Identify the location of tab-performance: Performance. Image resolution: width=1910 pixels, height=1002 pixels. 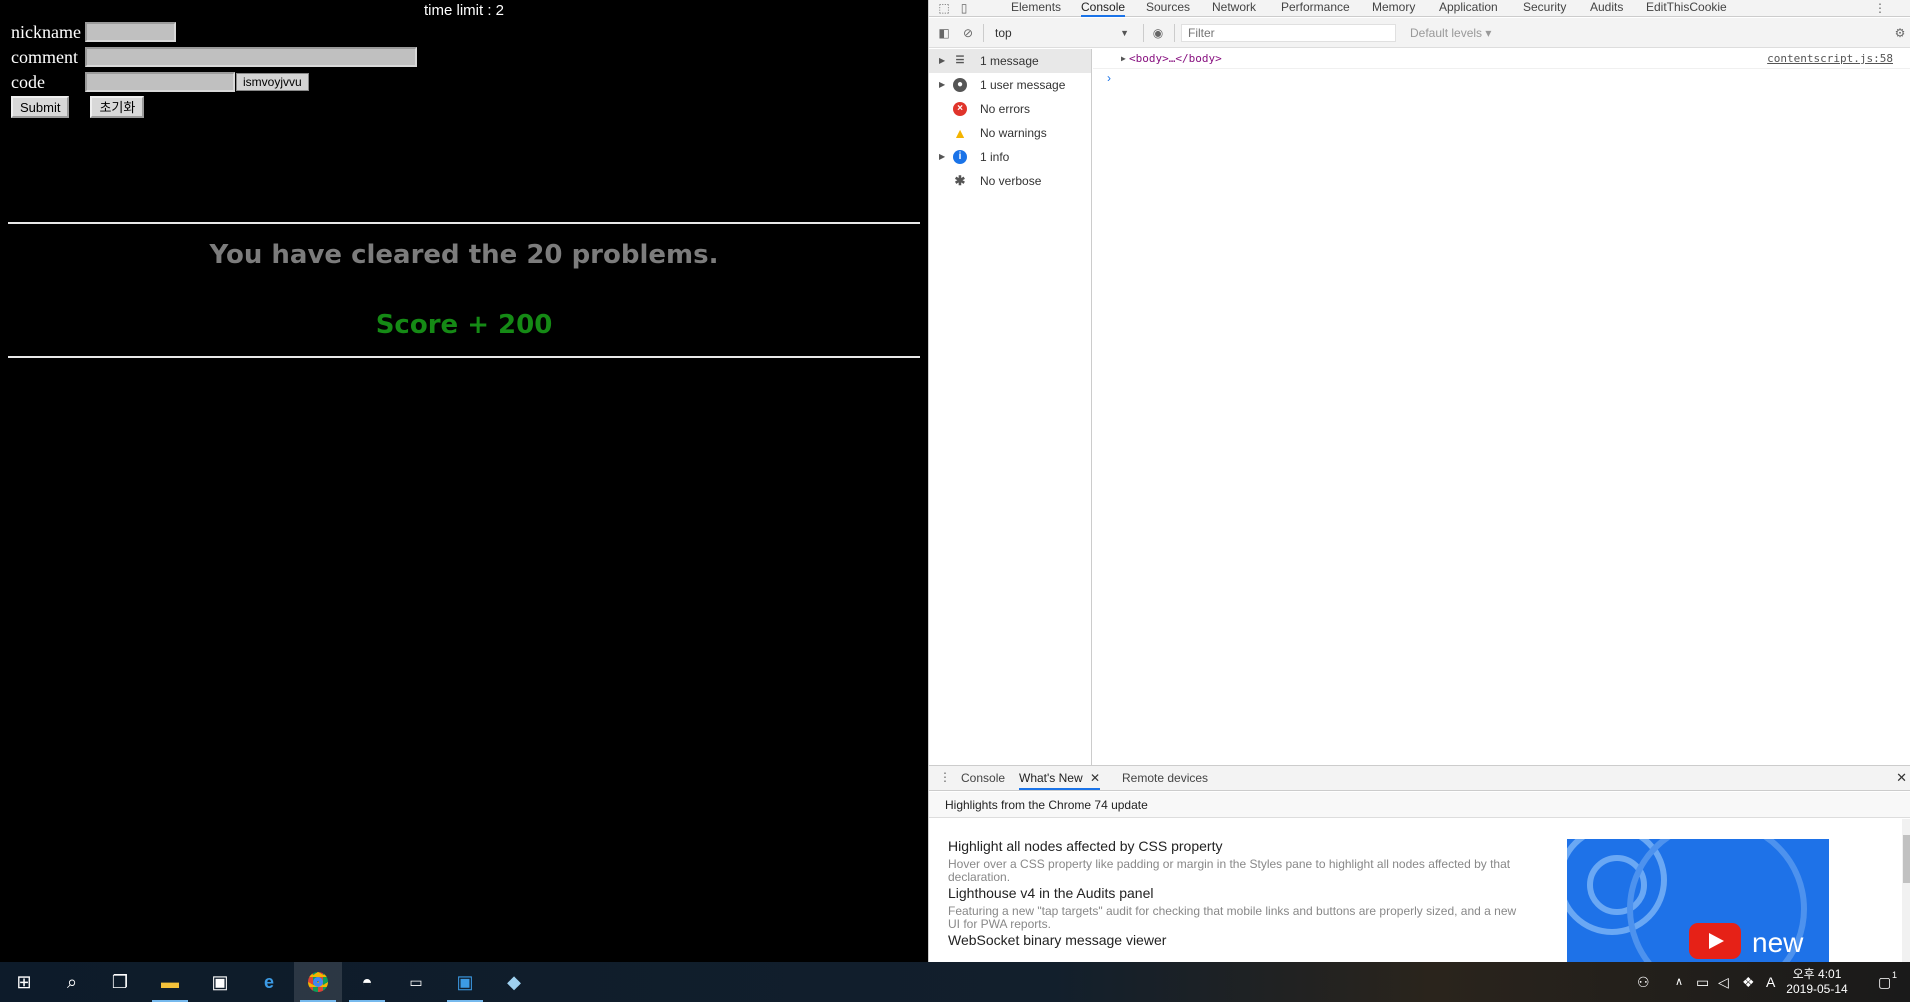
(1315, 8).